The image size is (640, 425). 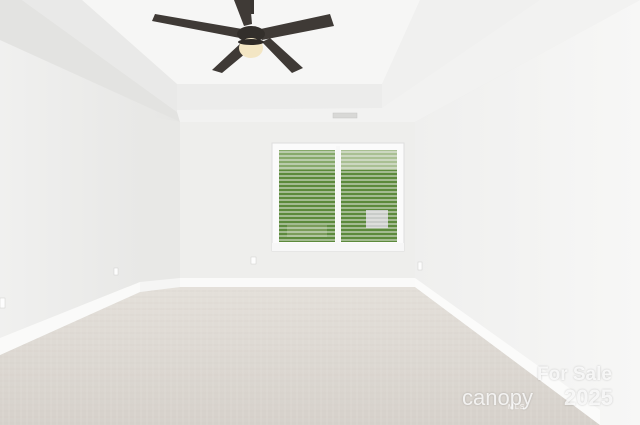 What do you see at coordinates (160, 203) in the screenshot?
I see `left-column` at bounding box center [160, 203].